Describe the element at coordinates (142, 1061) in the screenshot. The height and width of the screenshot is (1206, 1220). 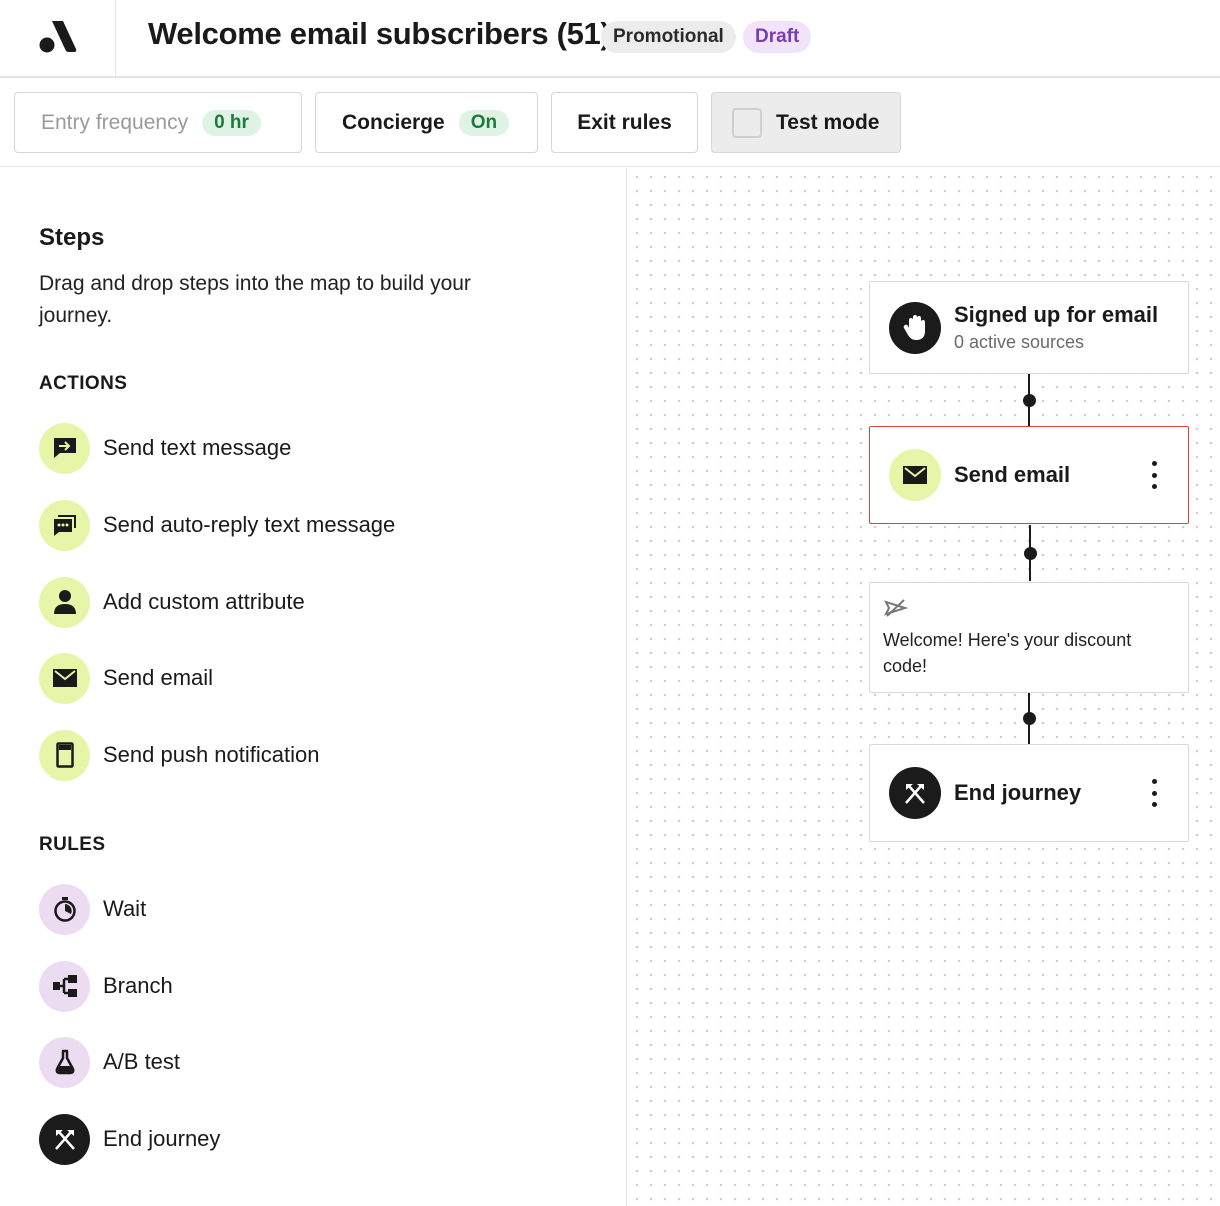
I see `step-label: A/B test` at that location.